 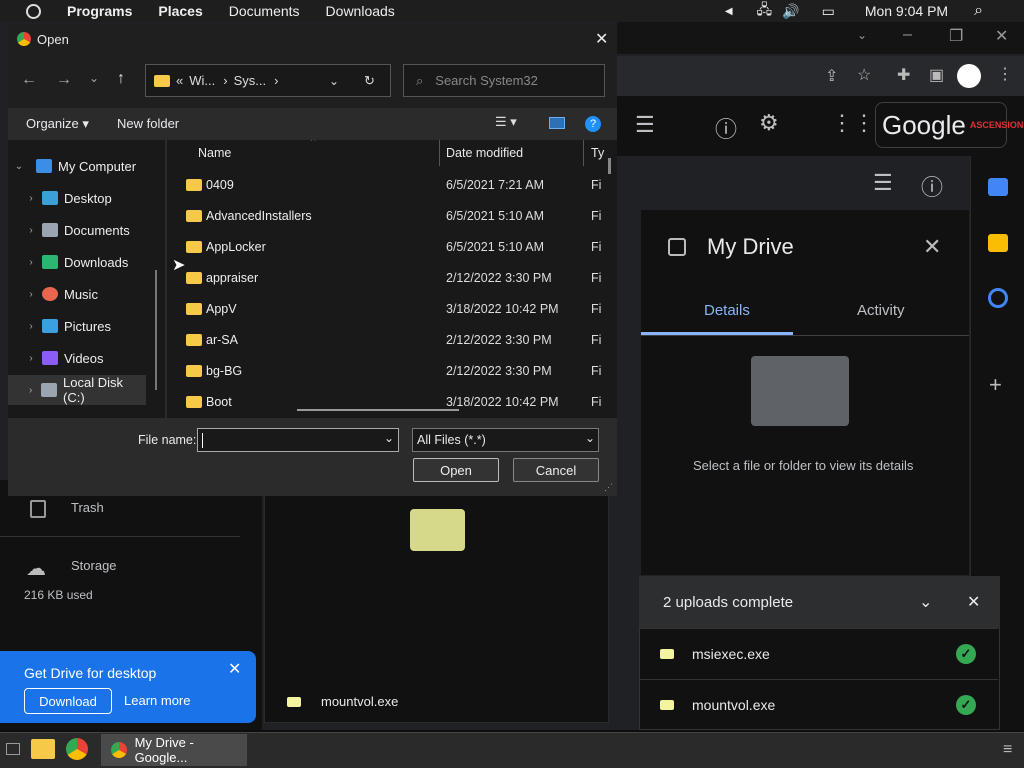 I want to click on tree-item-my-computer: ⌄ My Computer, so click(x=86, y=166).